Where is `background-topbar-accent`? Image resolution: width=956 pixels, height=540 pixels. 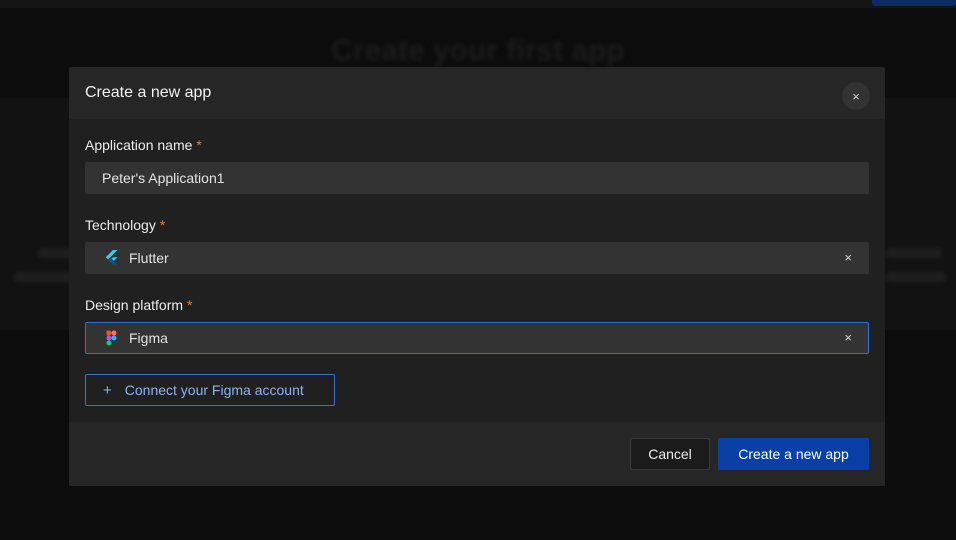
background-topbar-accent is located at coordinates (914, 3).